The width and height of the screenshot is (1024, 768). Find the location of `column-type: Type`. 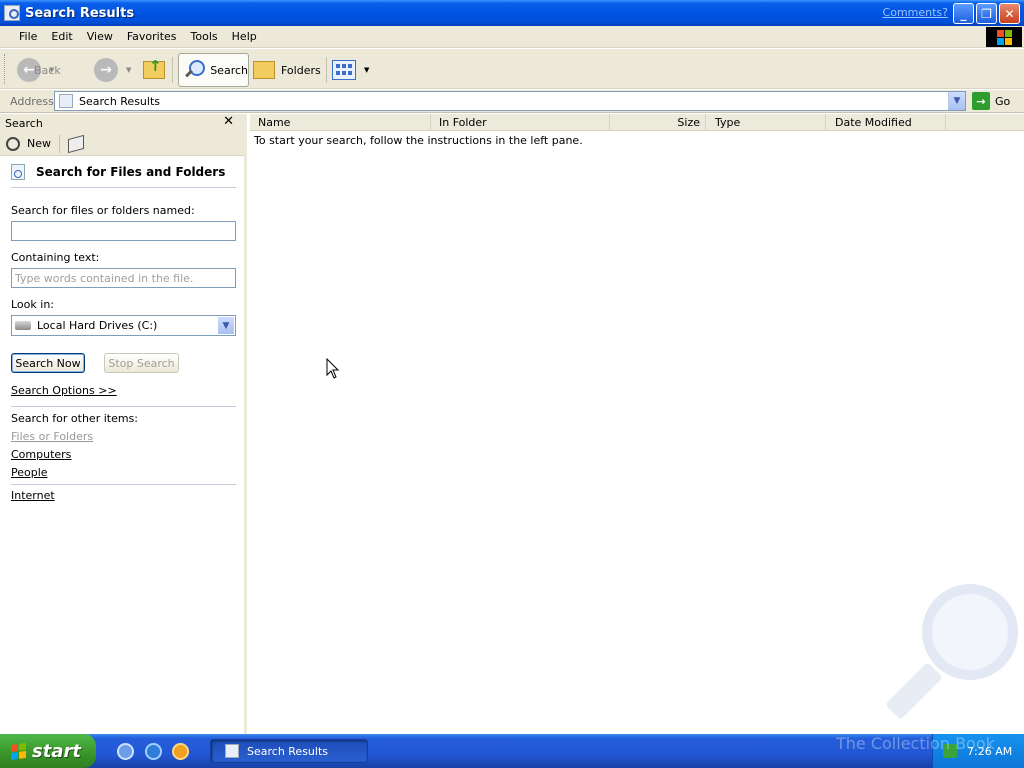

column-type: Type is located at coordinates (766, 122).